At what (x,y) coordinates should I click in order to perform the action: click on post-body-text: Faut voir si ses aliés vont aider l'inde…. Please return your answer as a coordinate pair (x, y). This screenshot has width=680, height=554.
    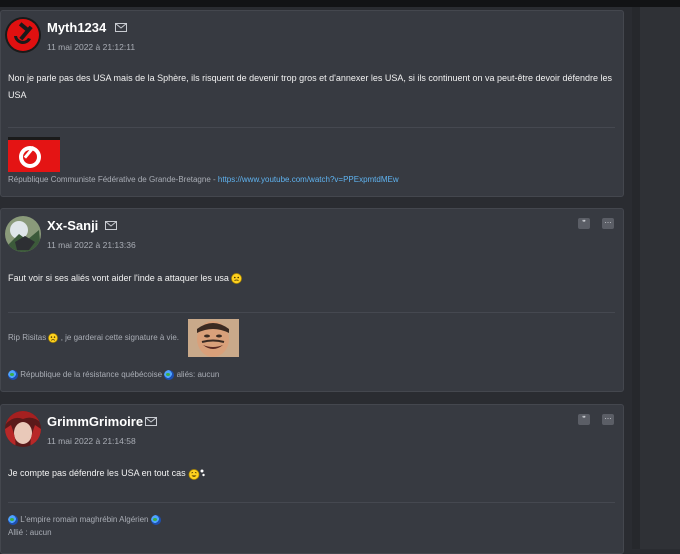
    Looking at the image, I should click on (118, 278).